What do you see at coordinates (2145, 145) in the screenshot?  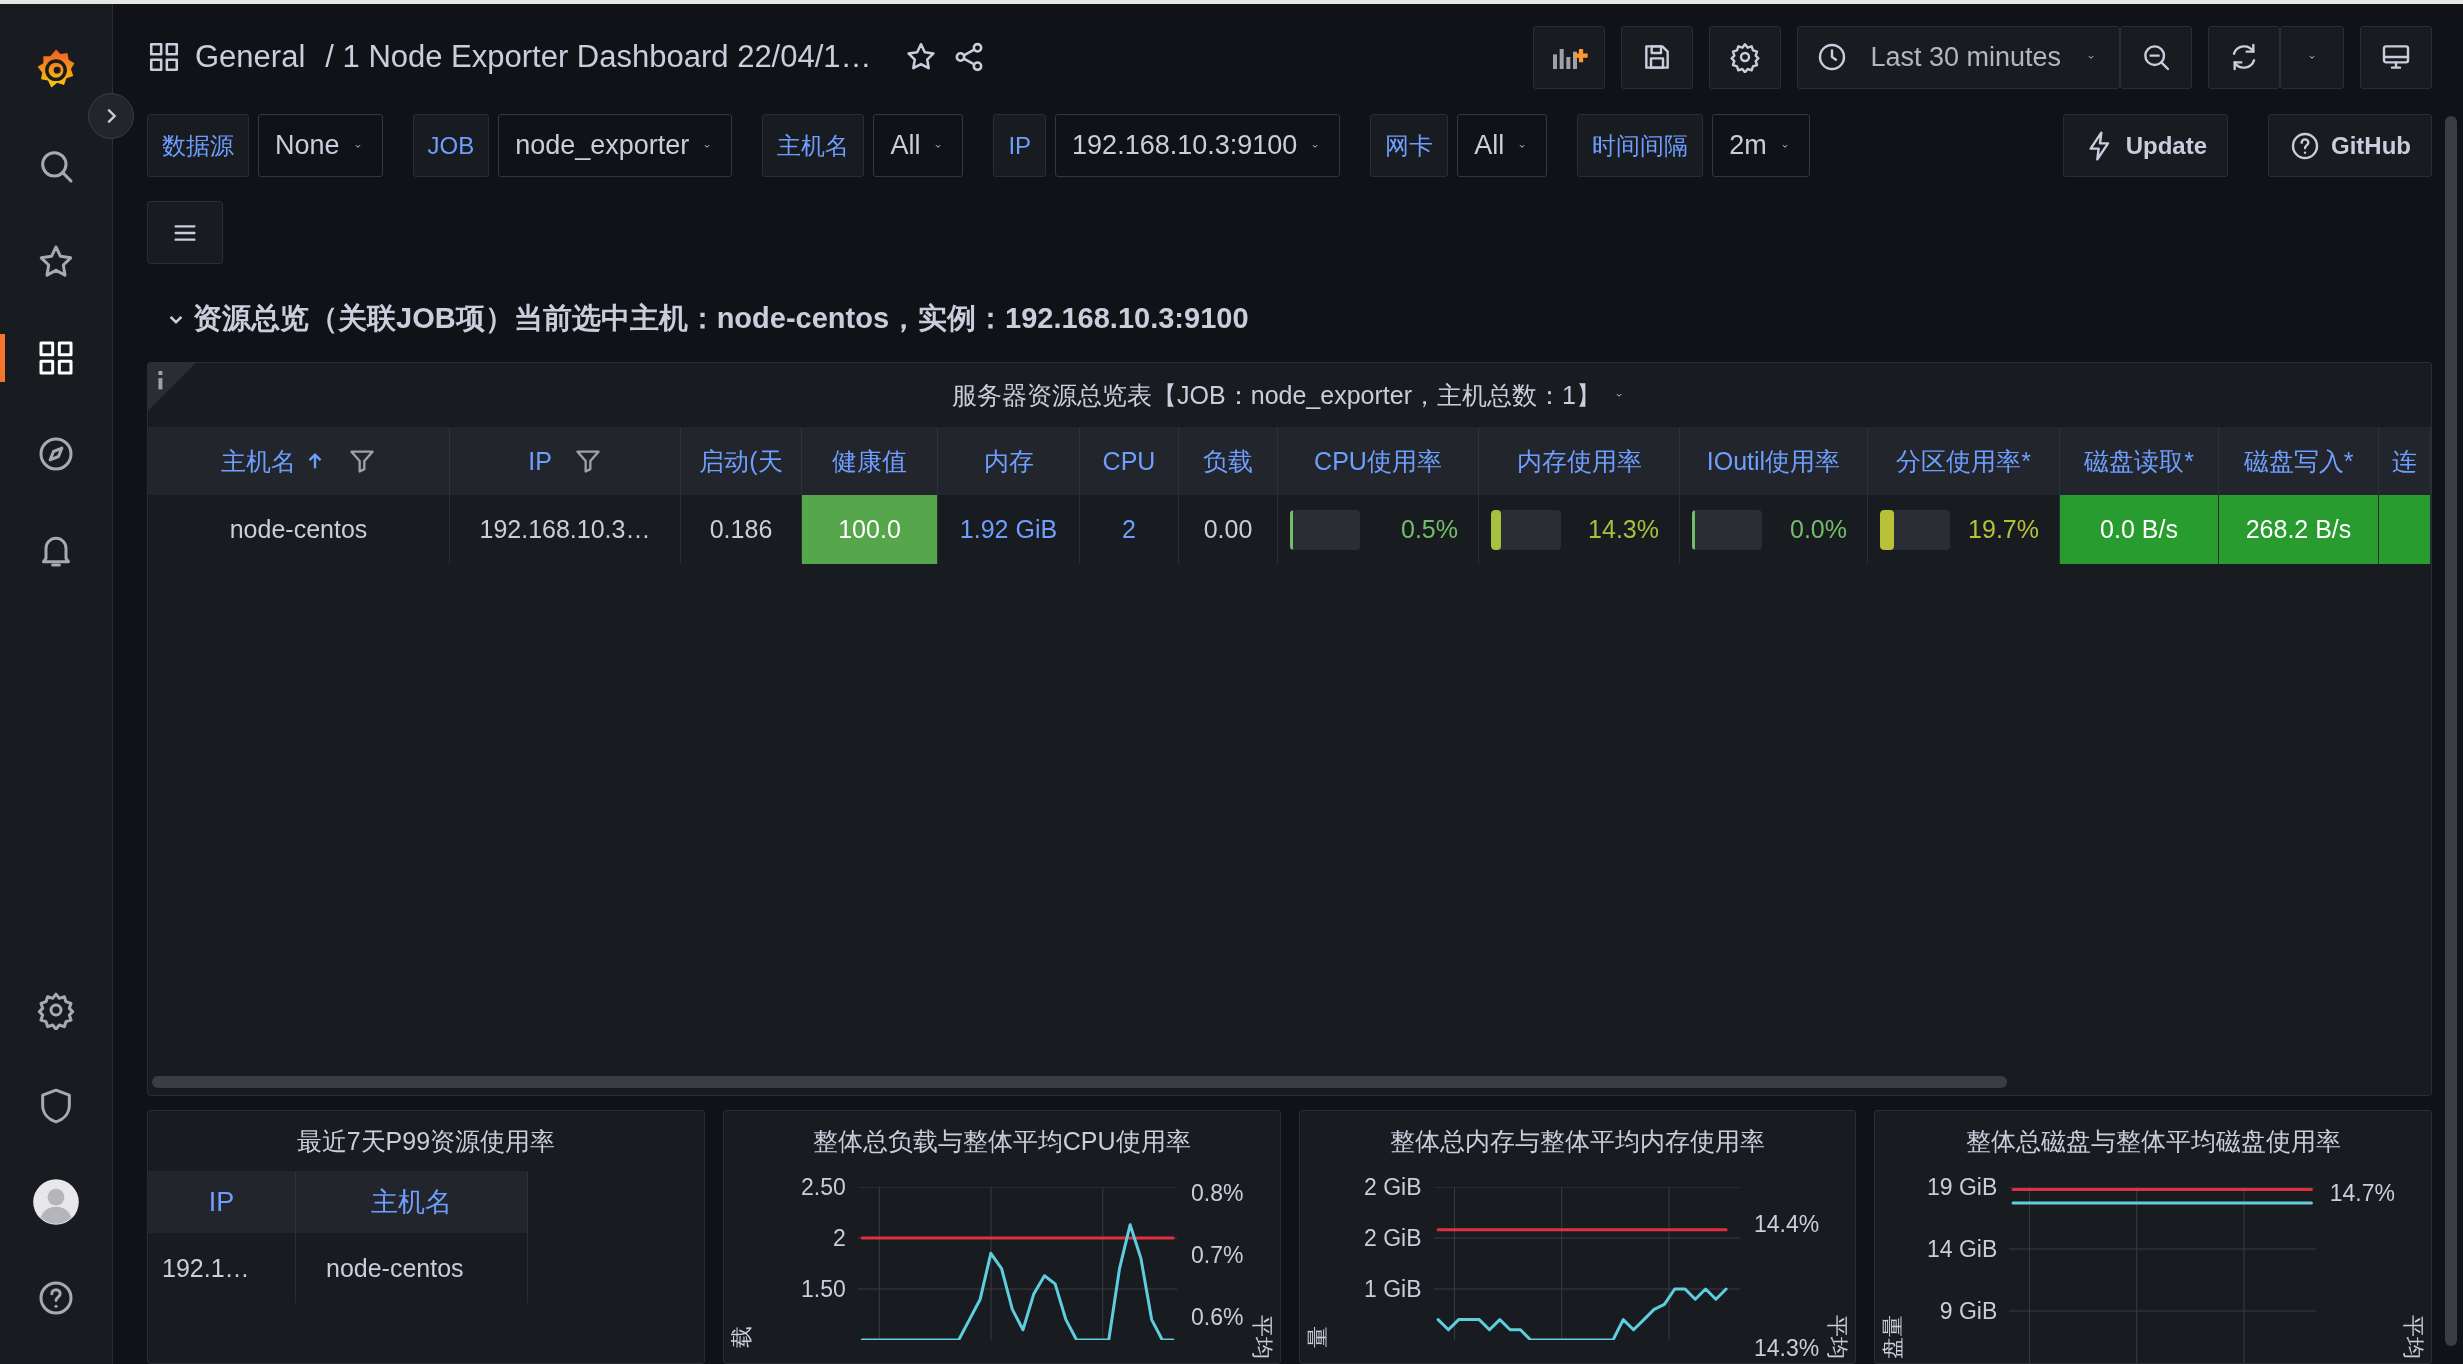 I see `dashboard-link: Update` at bounding box center [2145, 145].